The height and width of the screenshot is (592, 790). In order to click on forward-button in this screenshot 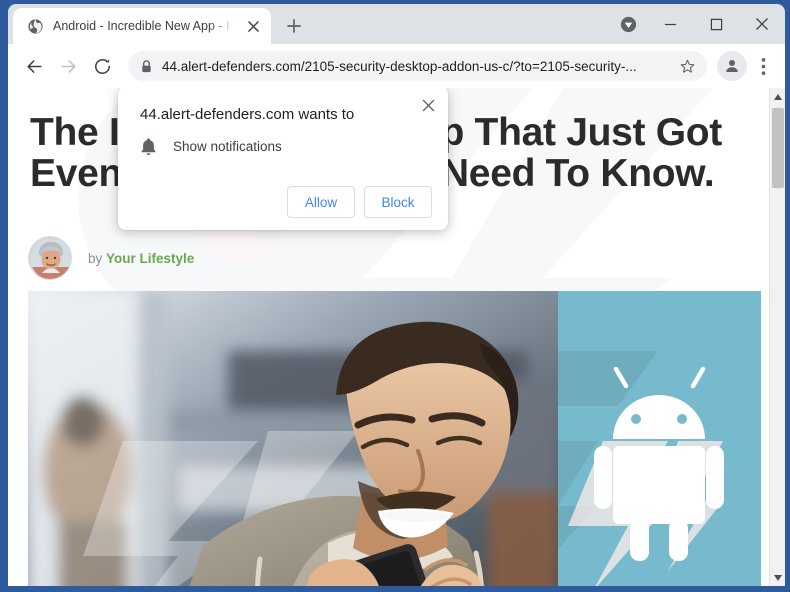, I will do `click(68, 66)`.